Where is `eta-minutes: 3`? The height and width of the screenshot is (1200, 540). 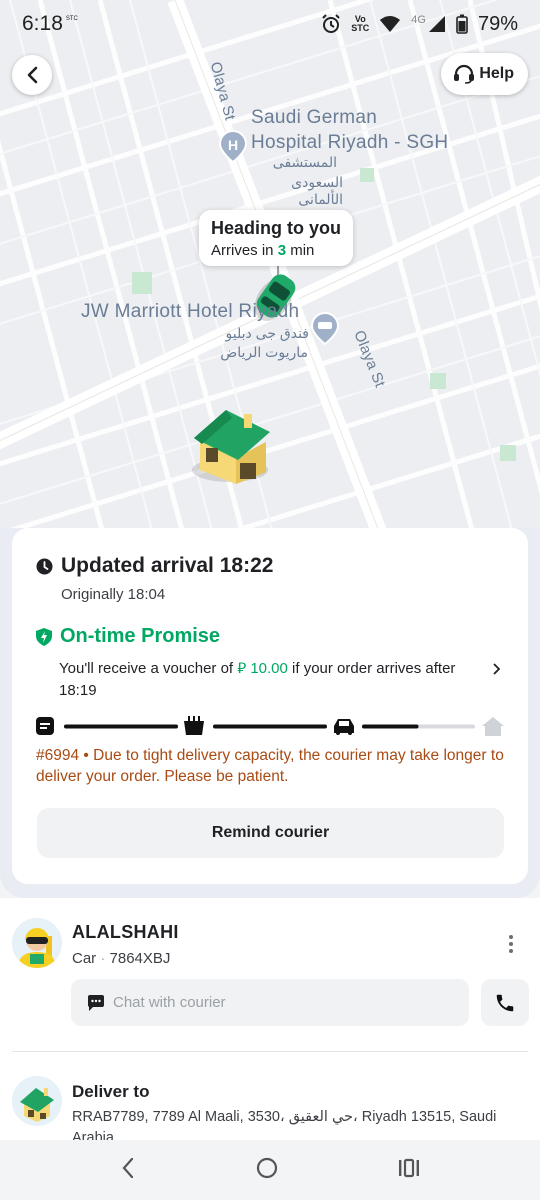
eta-minutes: 3 is located at coordinates (282, 250).